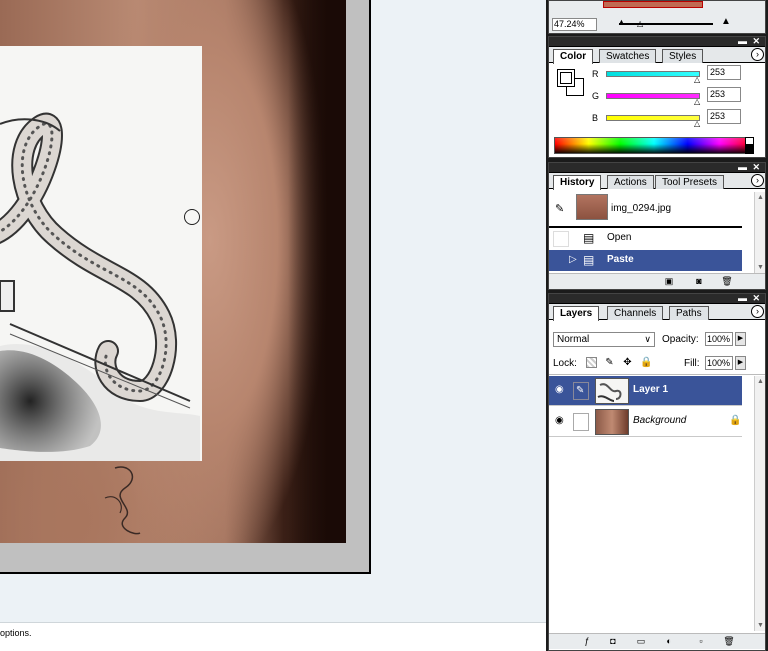 This screenshot has height=651, width=768. Describe the element at coordinates (740, 339) in the screenshot. I see `opacity-slider-button: ▶` at that location.